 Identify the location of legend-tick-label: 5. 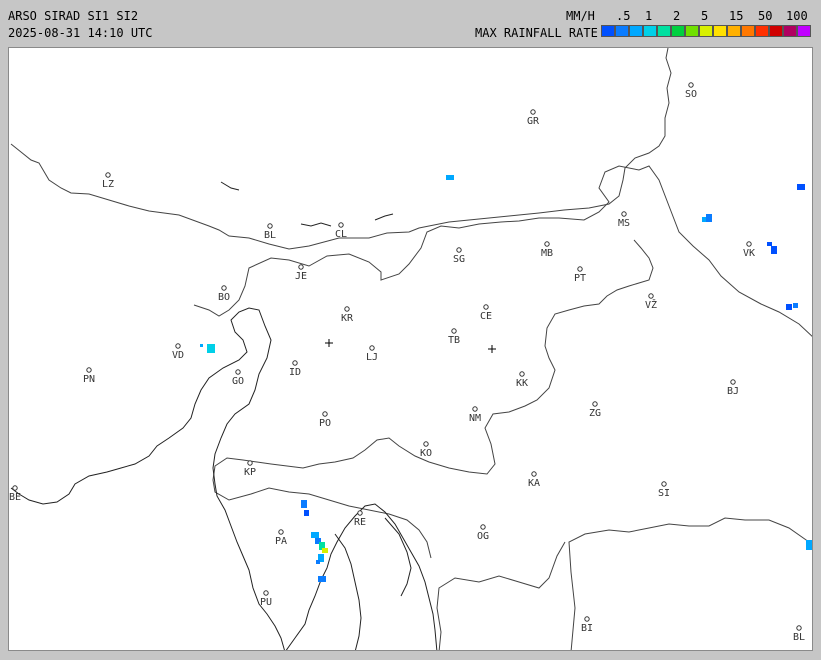
(705, 16).